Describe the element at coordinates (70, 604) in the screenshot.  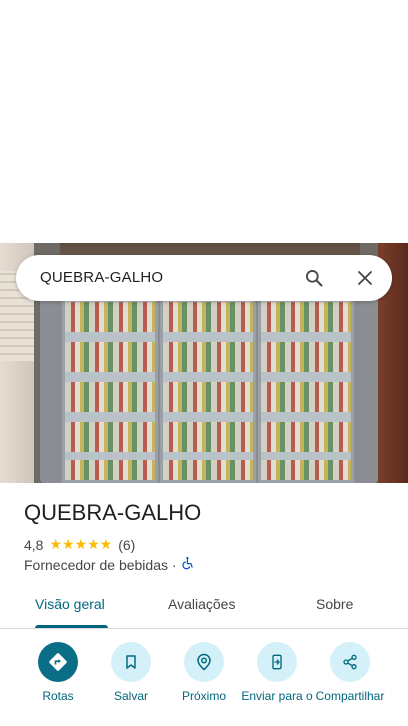
I see `tab-overview: Visão geral` at that location.